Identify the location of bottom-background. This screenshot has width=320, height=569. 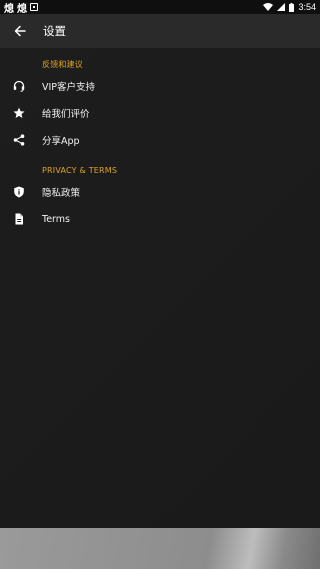
(160, 548).